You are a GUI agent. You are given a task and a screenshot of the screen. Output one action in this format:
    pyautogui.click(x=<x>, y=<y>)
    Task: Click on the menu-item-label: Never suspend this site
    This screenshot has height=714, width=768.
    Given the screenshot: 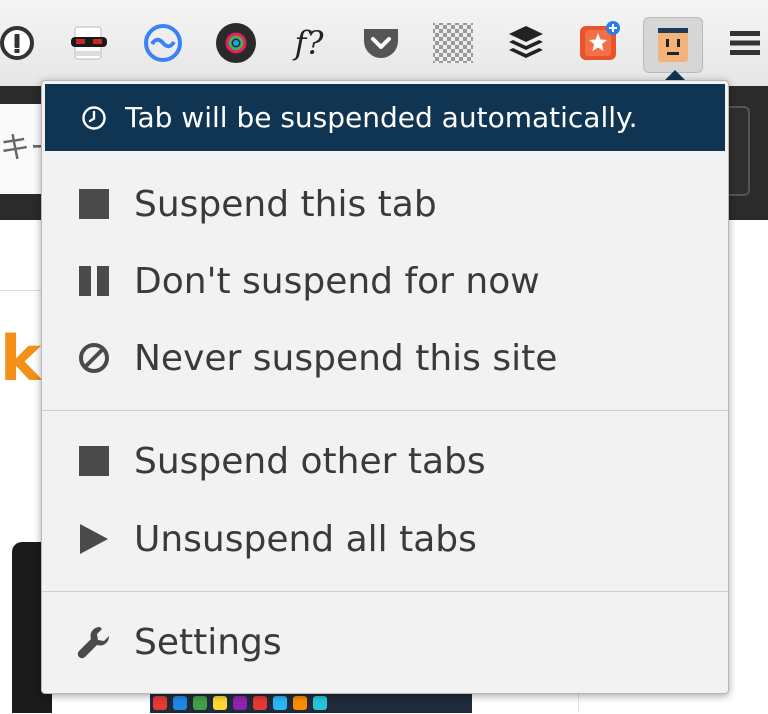 What is the action you would take?
    pyautogui.click(x=346, y=358)
    